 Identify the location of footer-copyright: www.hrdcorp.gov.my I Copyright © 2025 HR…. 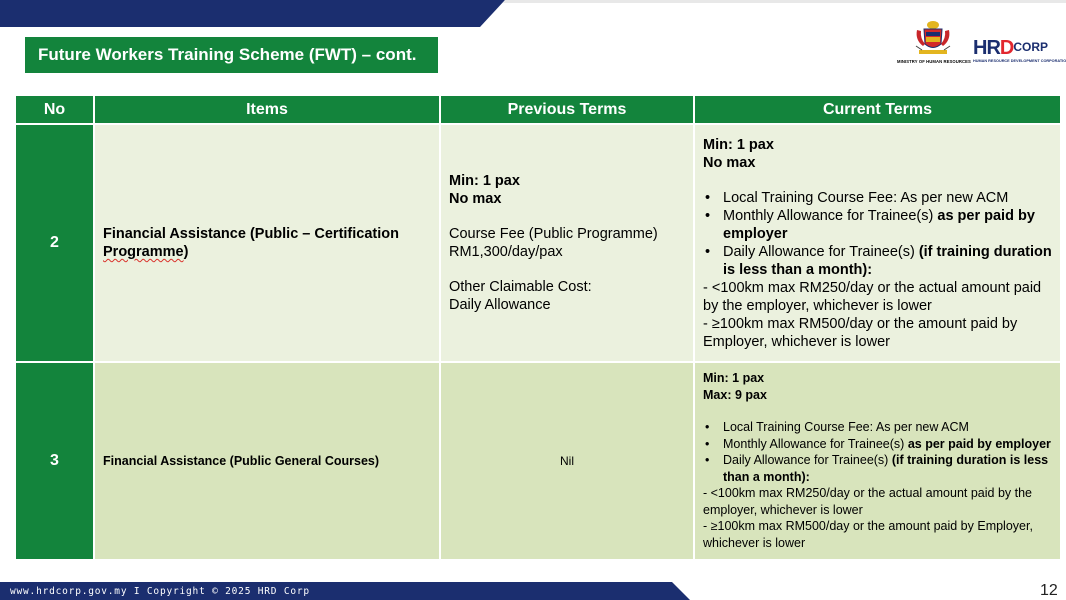
(160, 591).